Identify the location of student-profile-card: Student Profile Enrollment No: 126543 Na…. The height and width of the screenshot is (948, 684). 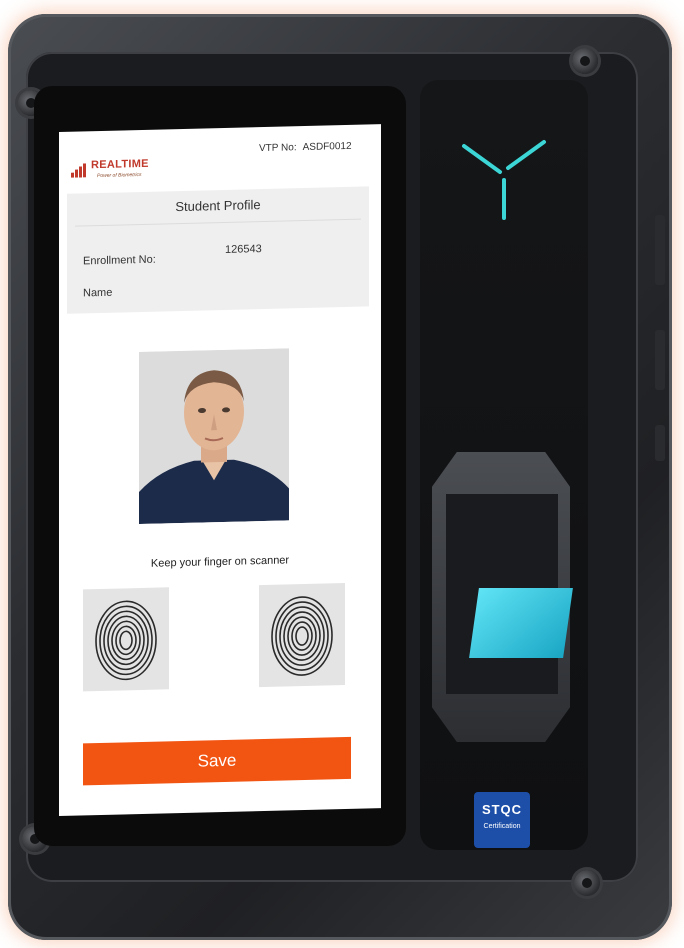
(218, 250).